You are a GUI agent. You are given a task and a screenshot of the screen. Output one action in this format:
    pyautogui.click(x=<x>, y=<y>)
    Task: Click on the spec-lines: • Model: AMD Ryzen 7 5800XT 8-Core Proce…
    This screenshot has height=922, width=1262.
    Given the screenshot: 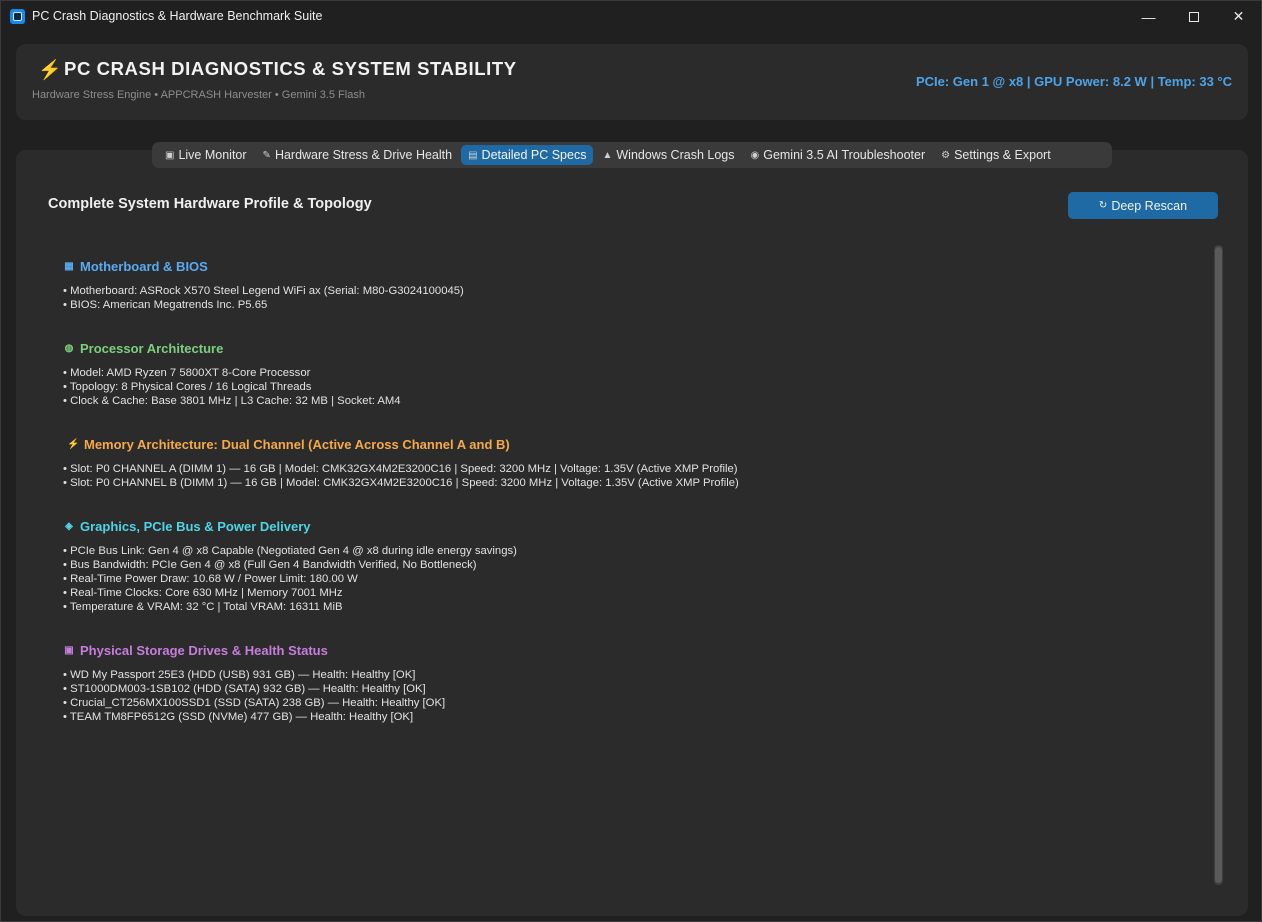 What is the action you would take?
    pyautogui.click(x=232, y=387)
    